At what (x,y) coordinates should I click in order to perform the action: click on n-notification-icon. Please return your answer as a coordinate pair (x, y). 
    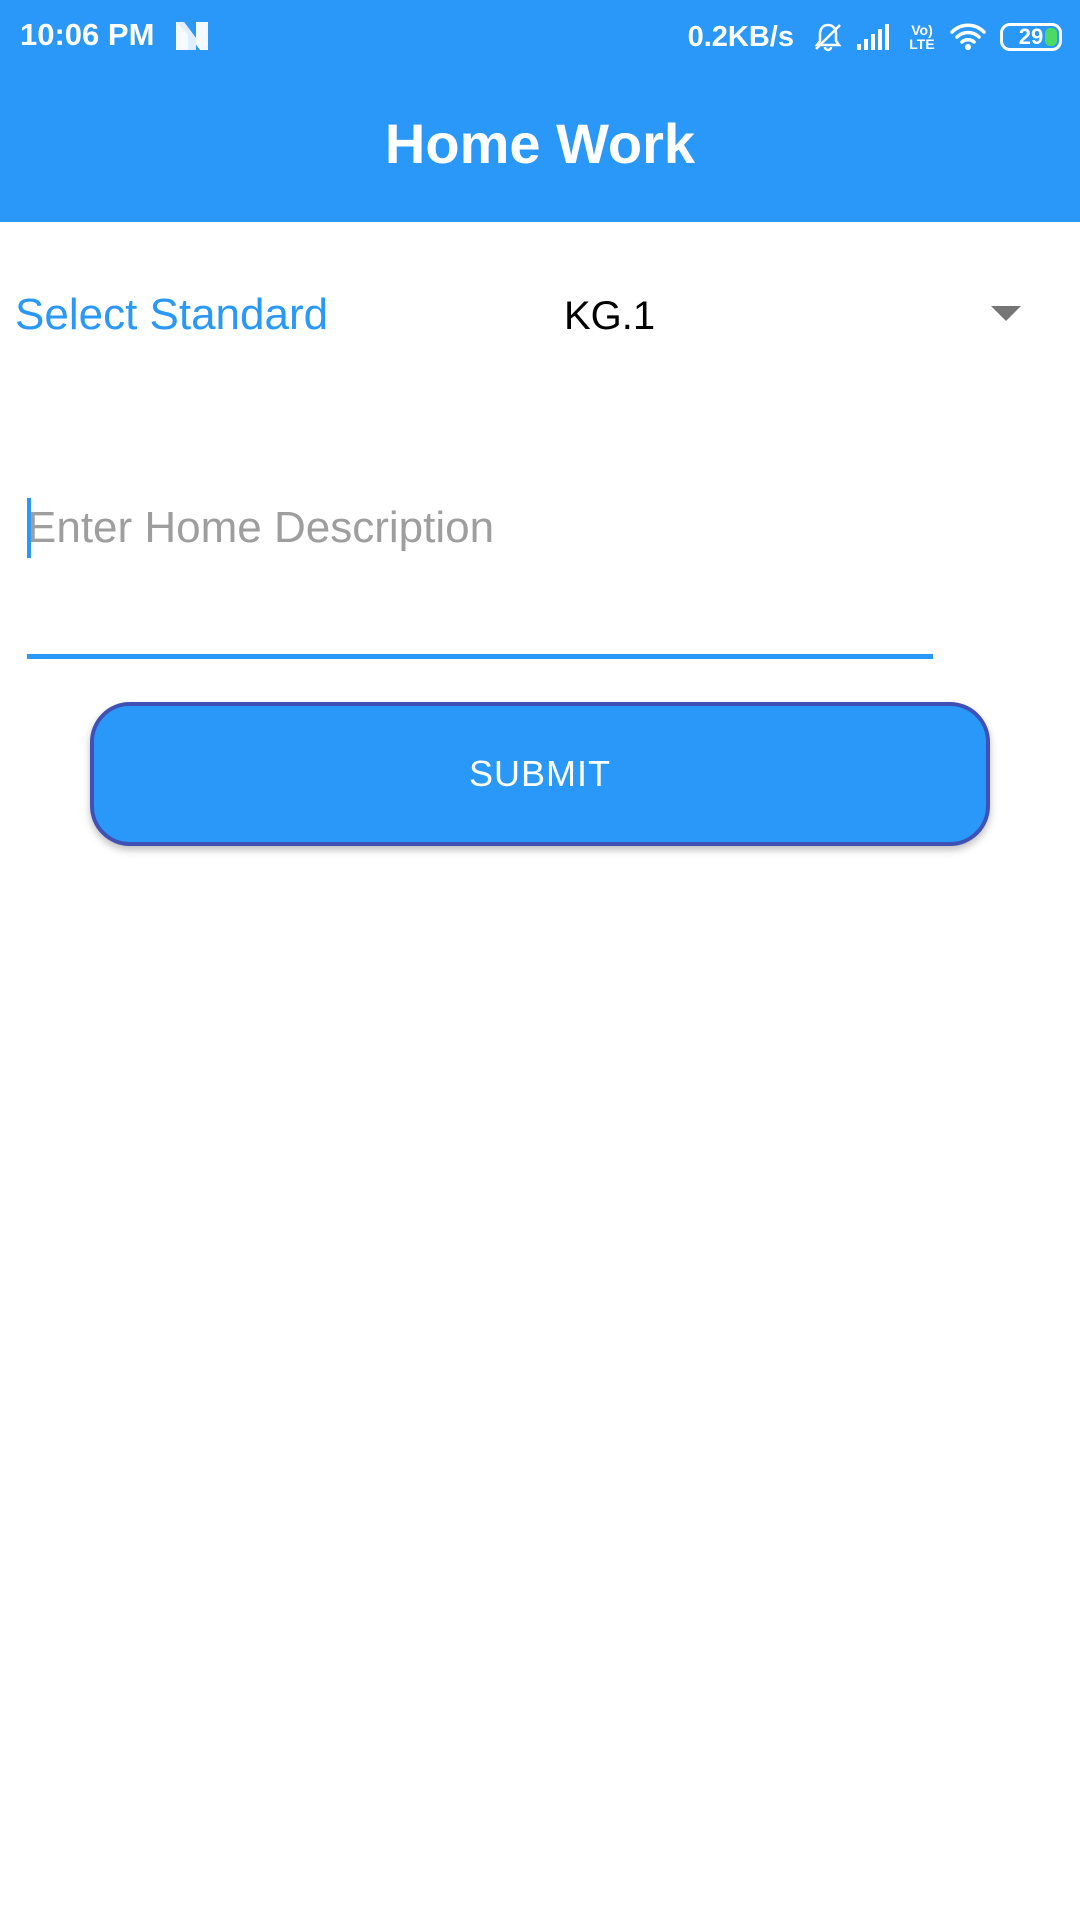
    Looking at the image, I should click on (192, 36).